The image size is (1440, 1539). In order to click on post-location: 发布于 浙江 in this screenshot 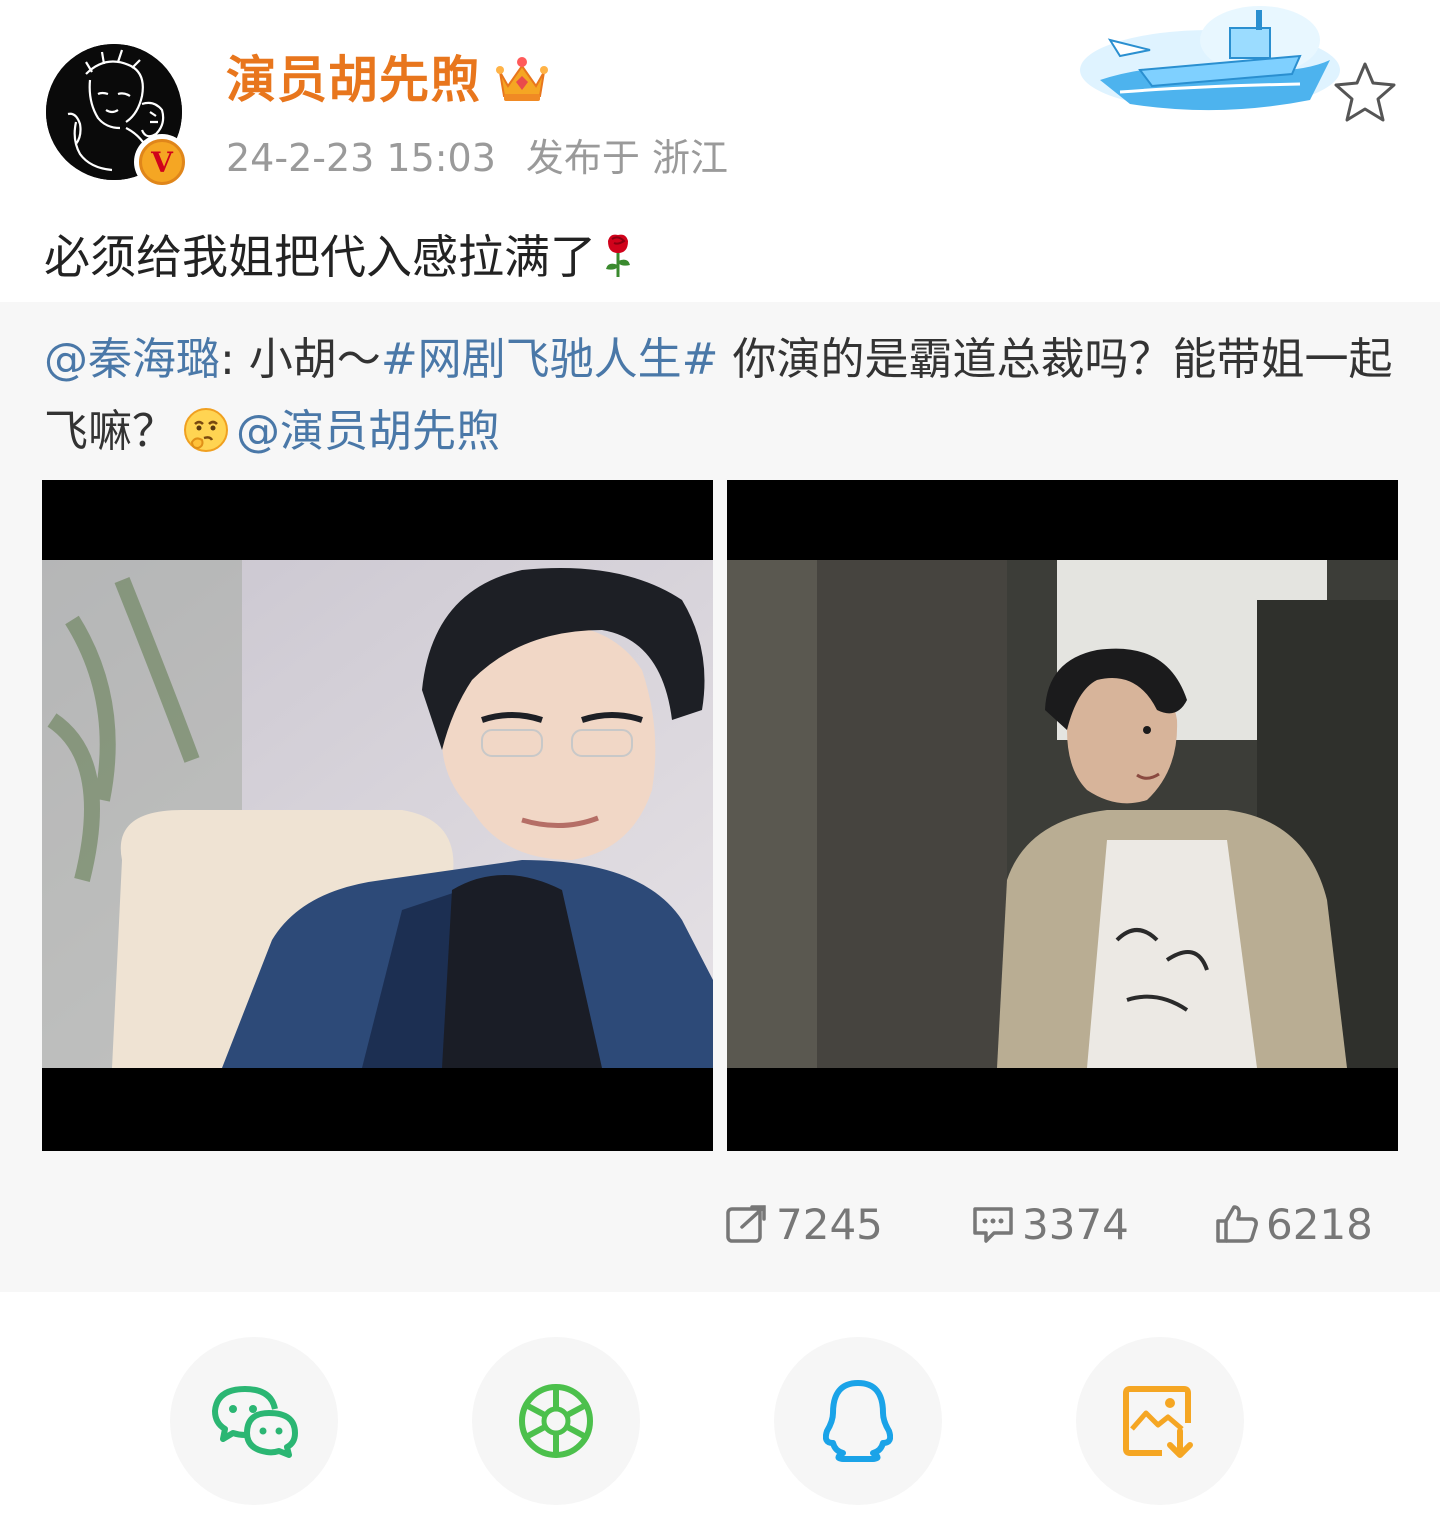, I will do `click(626, 158)`.